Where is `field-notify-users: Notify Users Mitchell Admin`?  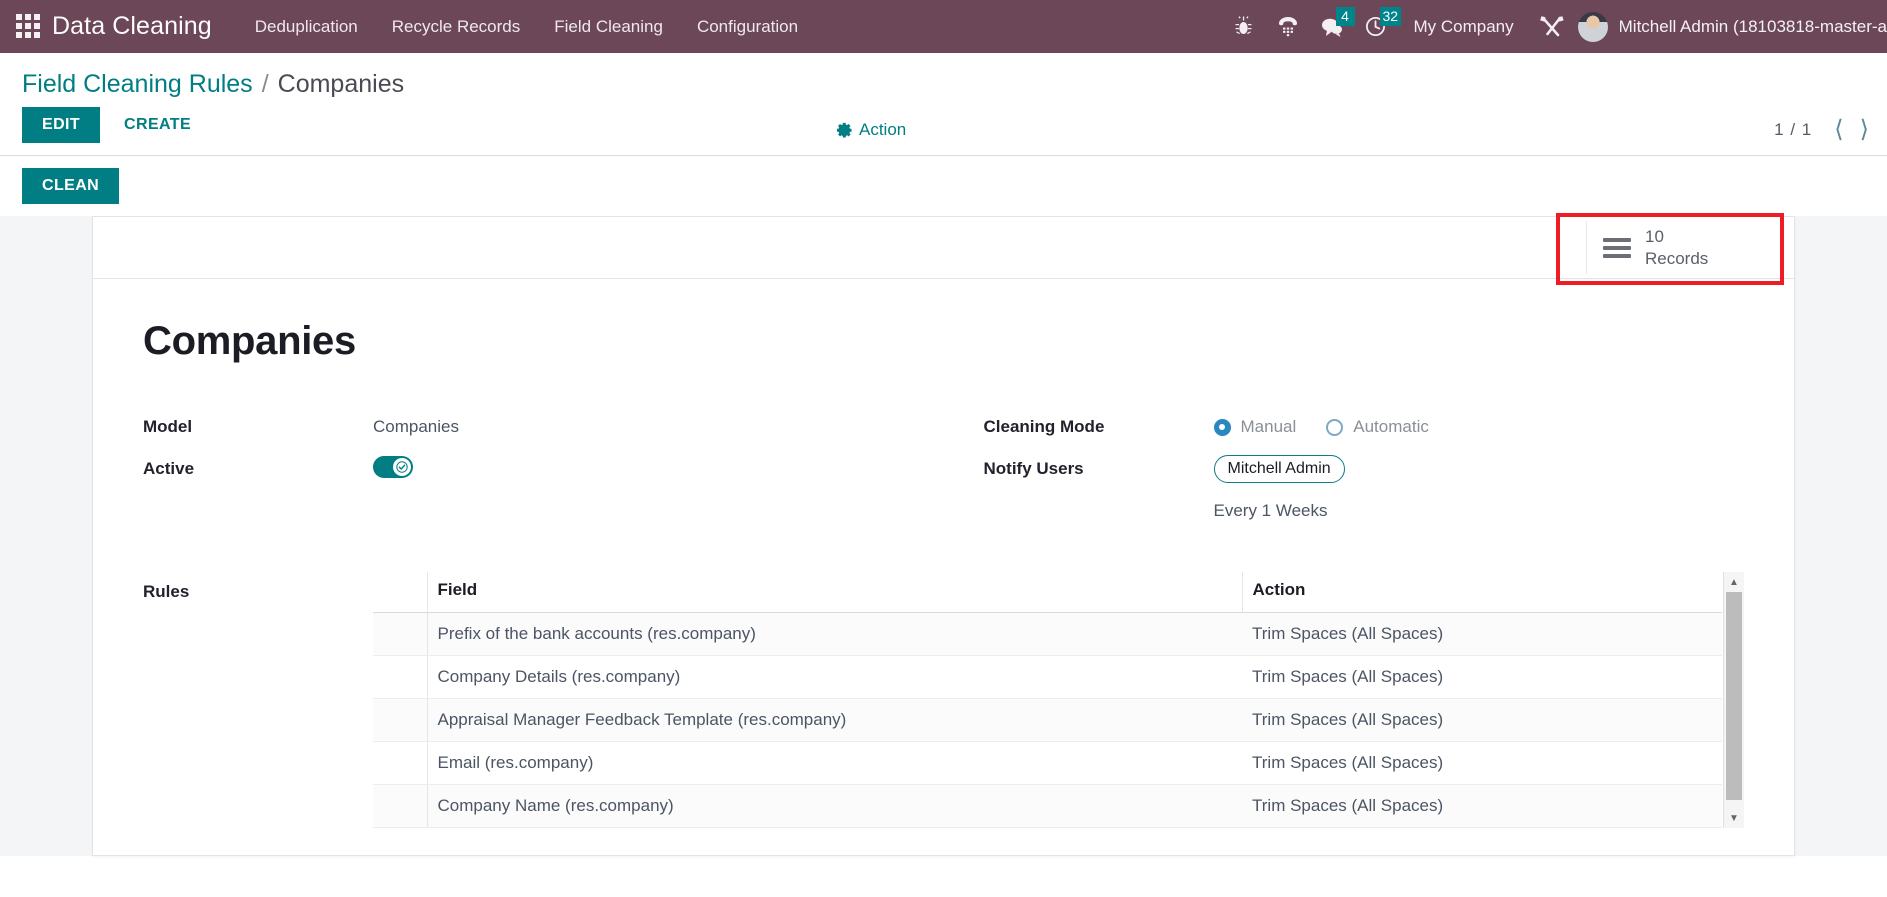
field-notify-users: Notify Users Mitchell Admin is located at coordinates (1364, 469).